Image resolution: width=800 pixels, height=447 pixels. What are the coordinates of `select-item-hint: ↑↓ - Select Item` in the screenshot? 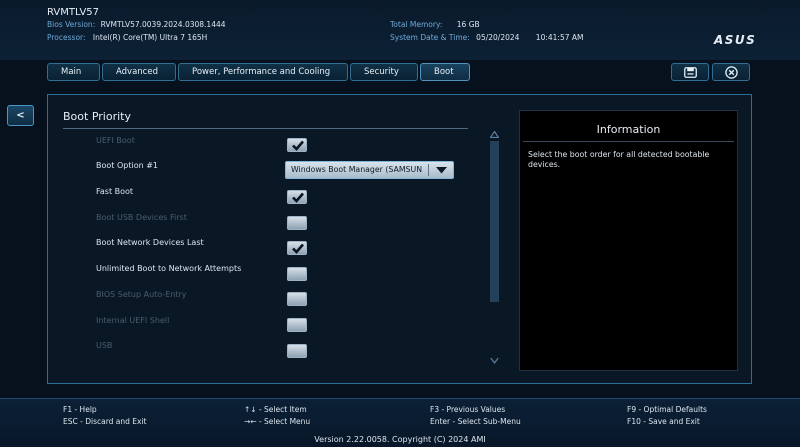 It's located at (275, 409).